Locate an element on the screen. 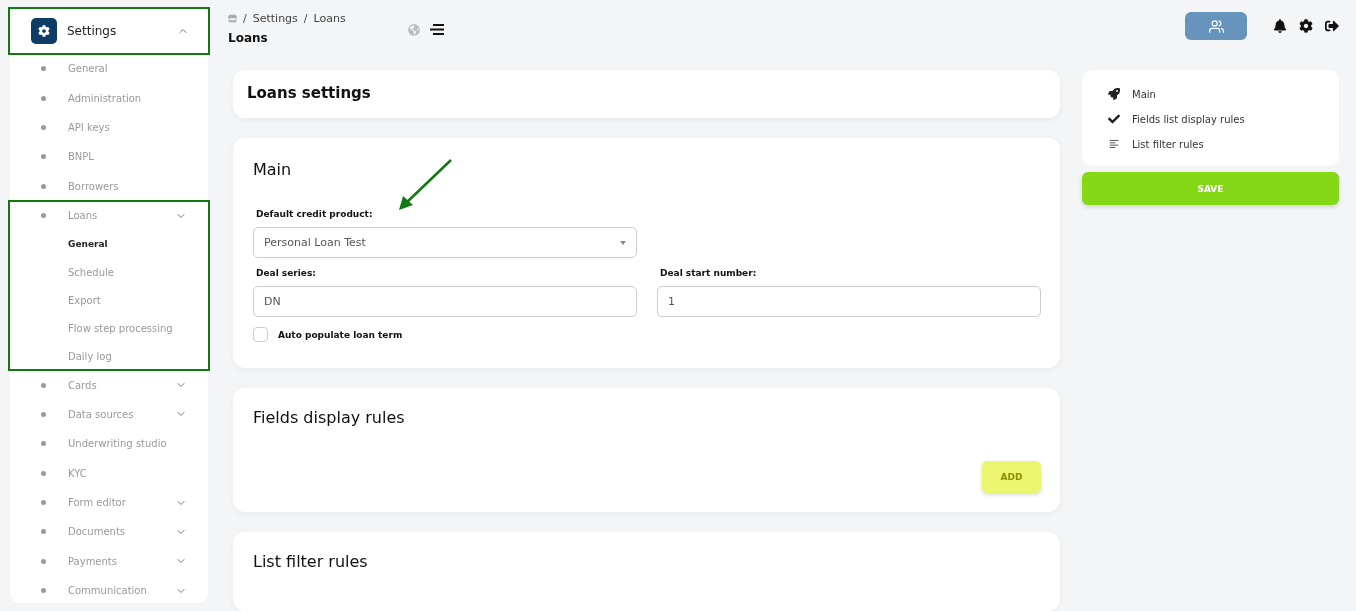 This screenshot has height=611, width=1356. check-icon is located at coordinates (1115, 119).